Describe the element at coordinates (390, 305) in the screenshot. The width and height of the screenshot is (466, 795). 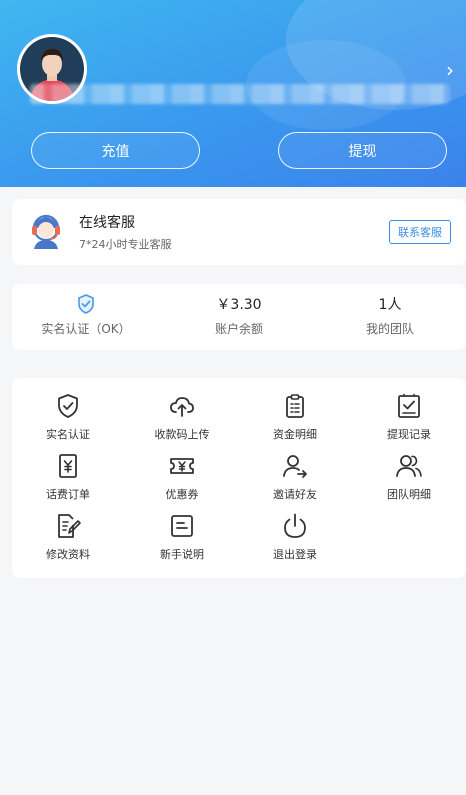
I see `team-count: 1人` at that location.